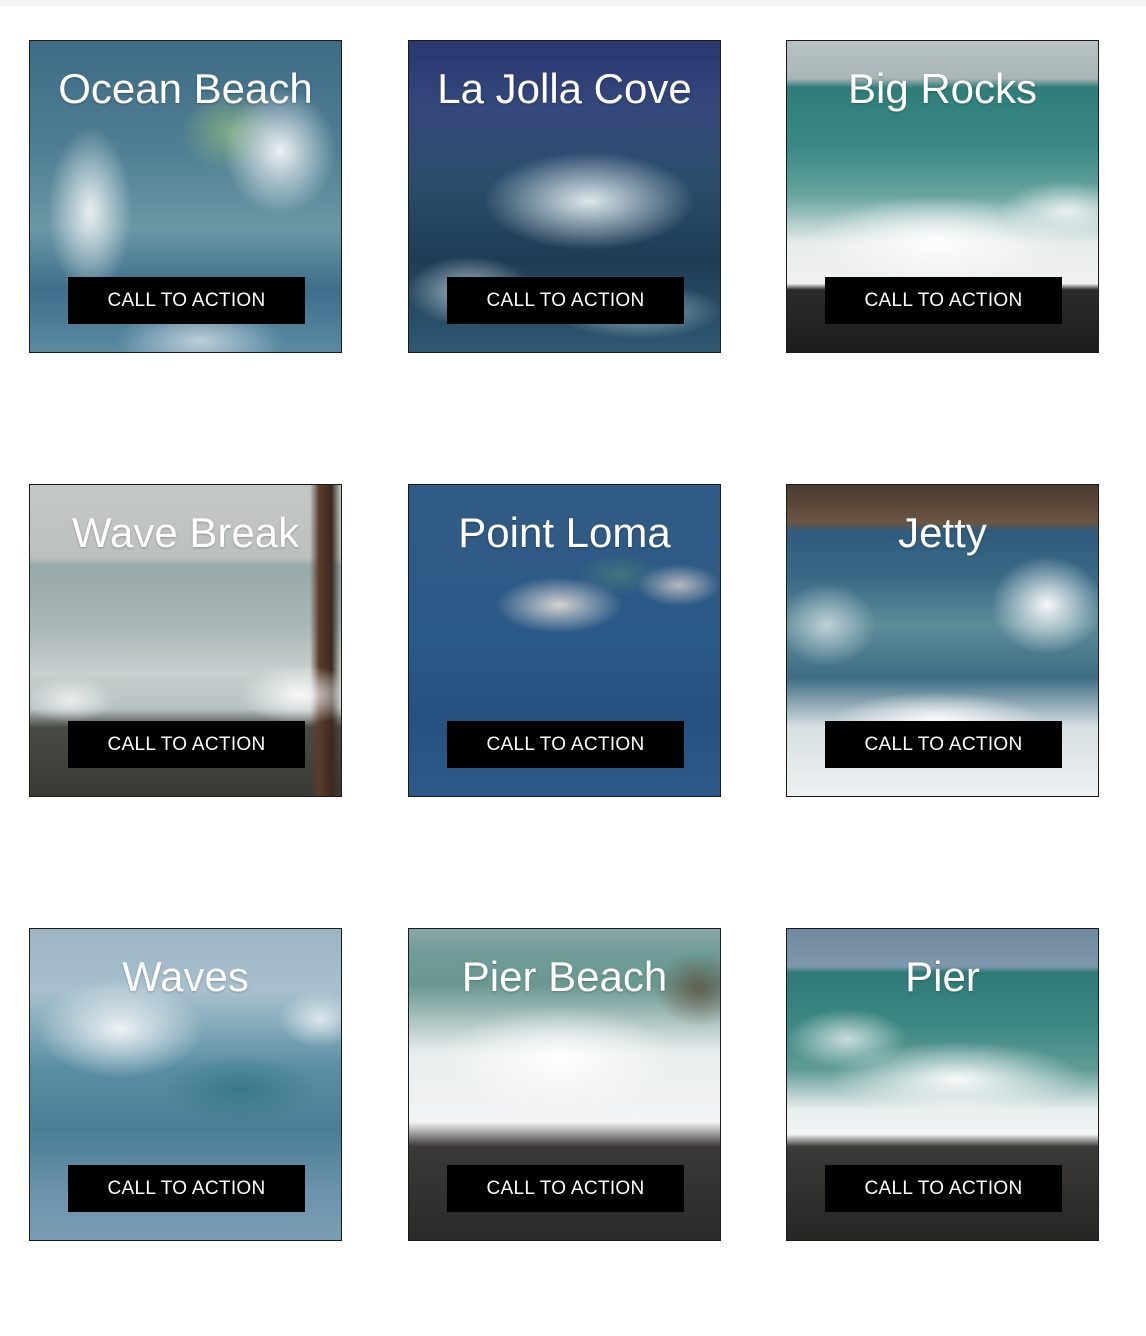 The height and width of the screenshot is (1336, 1146). I want to click on card-big-rocks: Big Rocks CALL TO ACTION, so click(942, 196).